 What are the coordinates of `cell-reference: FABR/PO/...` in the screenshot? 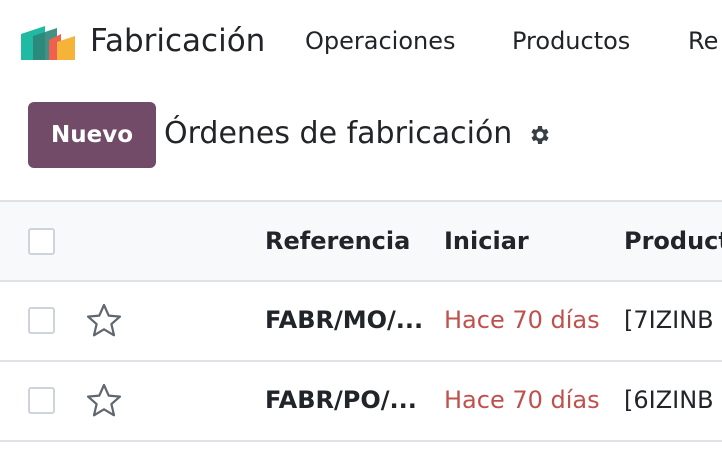 It's located at (341, 400).